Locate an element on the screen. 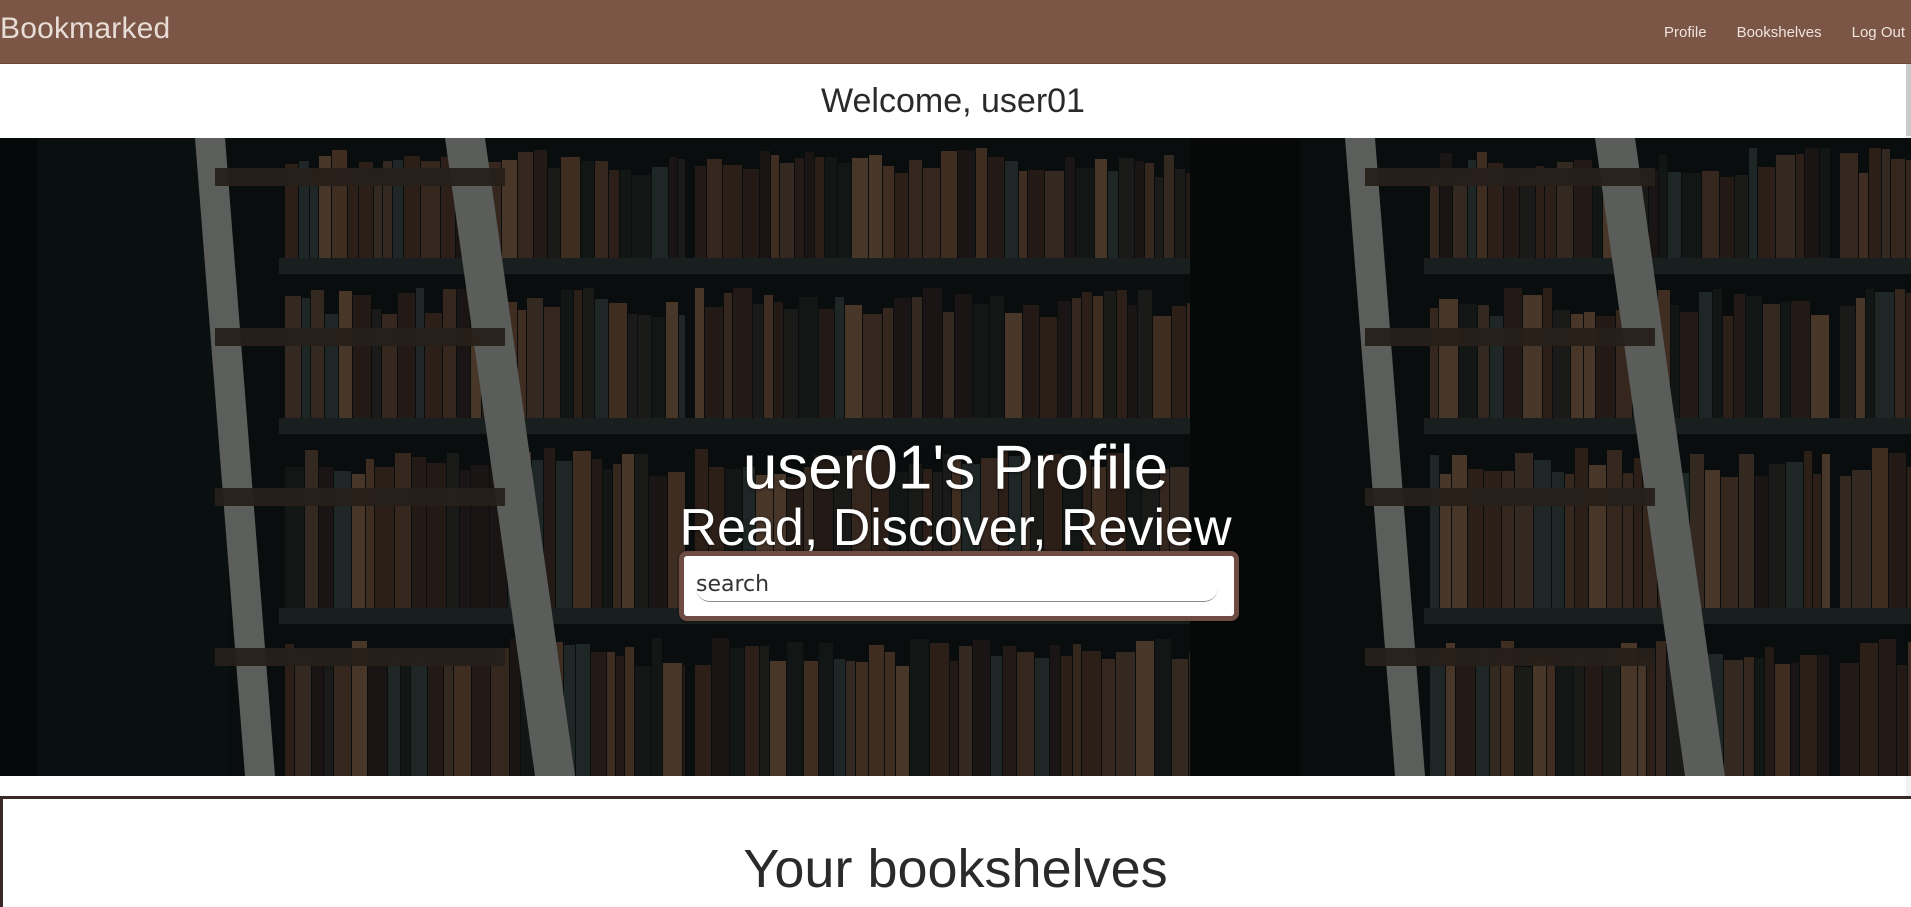  top-navbar: Bookmarked Profile Bookshelves Log Out is located at coordinates (955, 32).